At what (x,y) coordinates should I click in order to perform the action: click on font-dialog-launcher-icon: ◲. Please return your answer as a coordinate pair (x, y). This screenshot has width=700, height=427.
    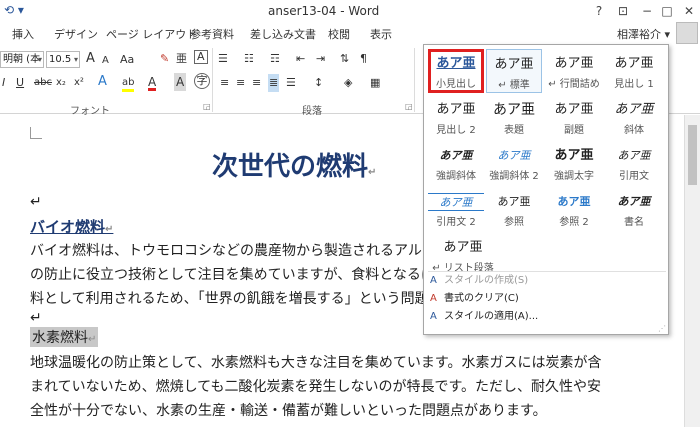
    Looking at the image, I should click on (207, 106).